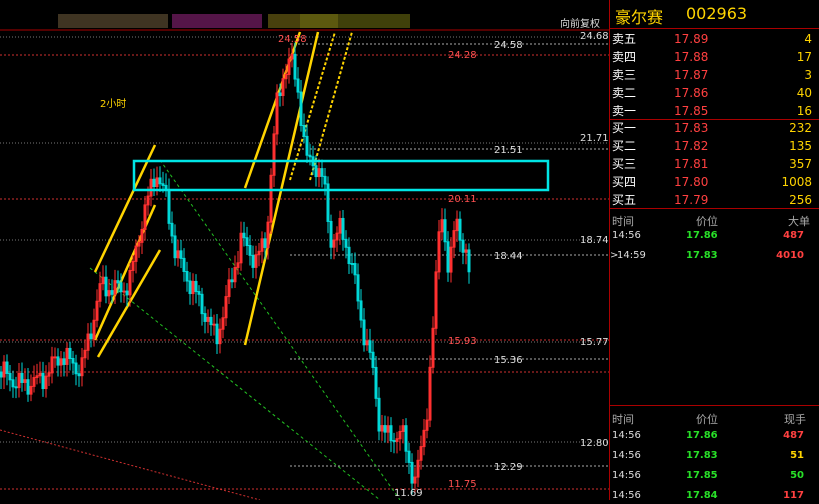 The height and width of the screenshot is (504, 819). Describe the element at coordinates (708, 235) in the screenshot. I see `big-order-row: 14:56 17.86 487` at that location.